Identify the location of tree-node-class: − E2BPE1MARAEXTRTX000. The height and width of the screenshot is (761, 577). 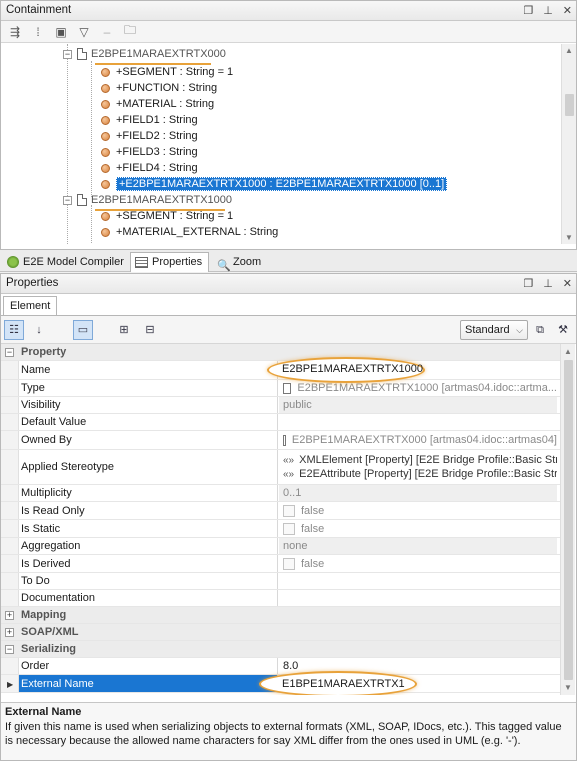
(144, 54).